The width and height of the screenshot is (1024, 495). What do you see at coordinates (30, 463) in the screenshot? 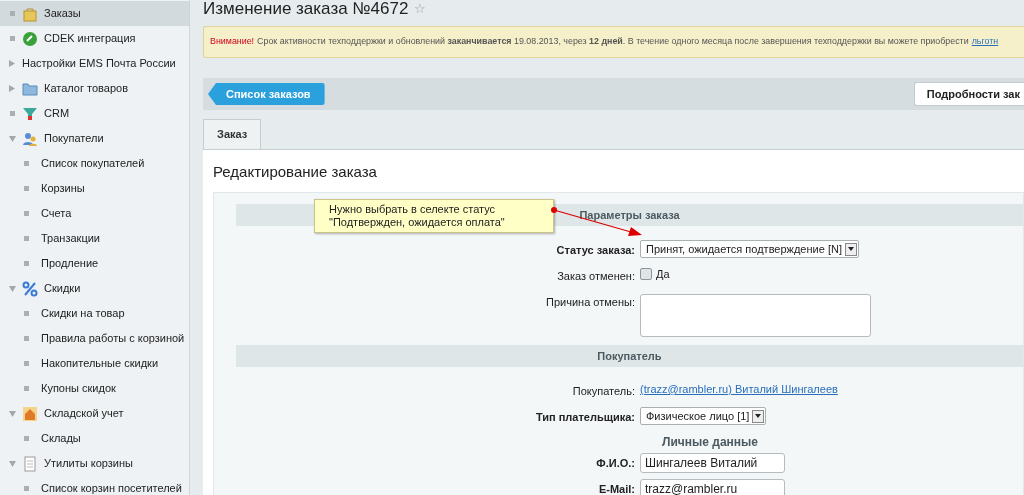
I see `document-icon` at bounding box center [30, 463].